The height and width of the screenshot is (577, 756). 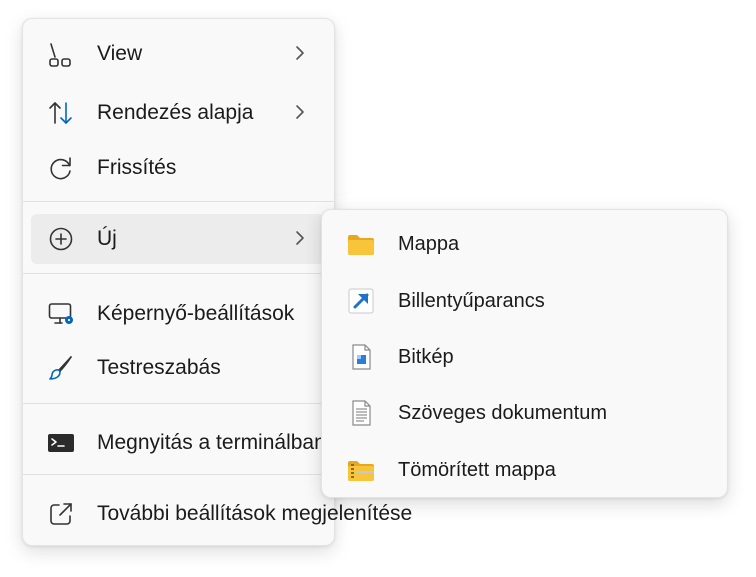 I want to click on submenu-item-label: Billentyűparancs, so click(x=471, y=301).